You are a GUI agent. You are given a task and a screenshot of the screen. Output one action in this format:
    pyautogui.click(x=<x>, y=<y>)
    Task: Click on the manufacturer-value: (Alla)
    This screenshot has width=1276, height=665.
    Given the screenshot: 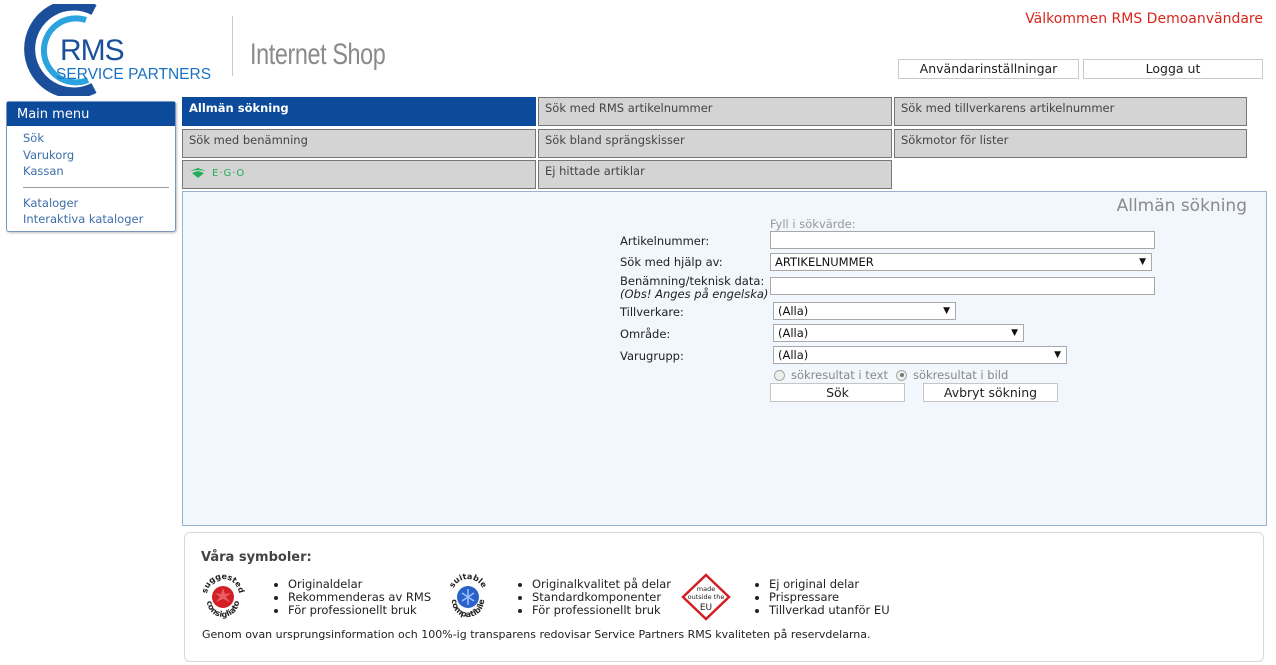 What is the action you would take?
    pyautogui.click(x=793, y=311)
    